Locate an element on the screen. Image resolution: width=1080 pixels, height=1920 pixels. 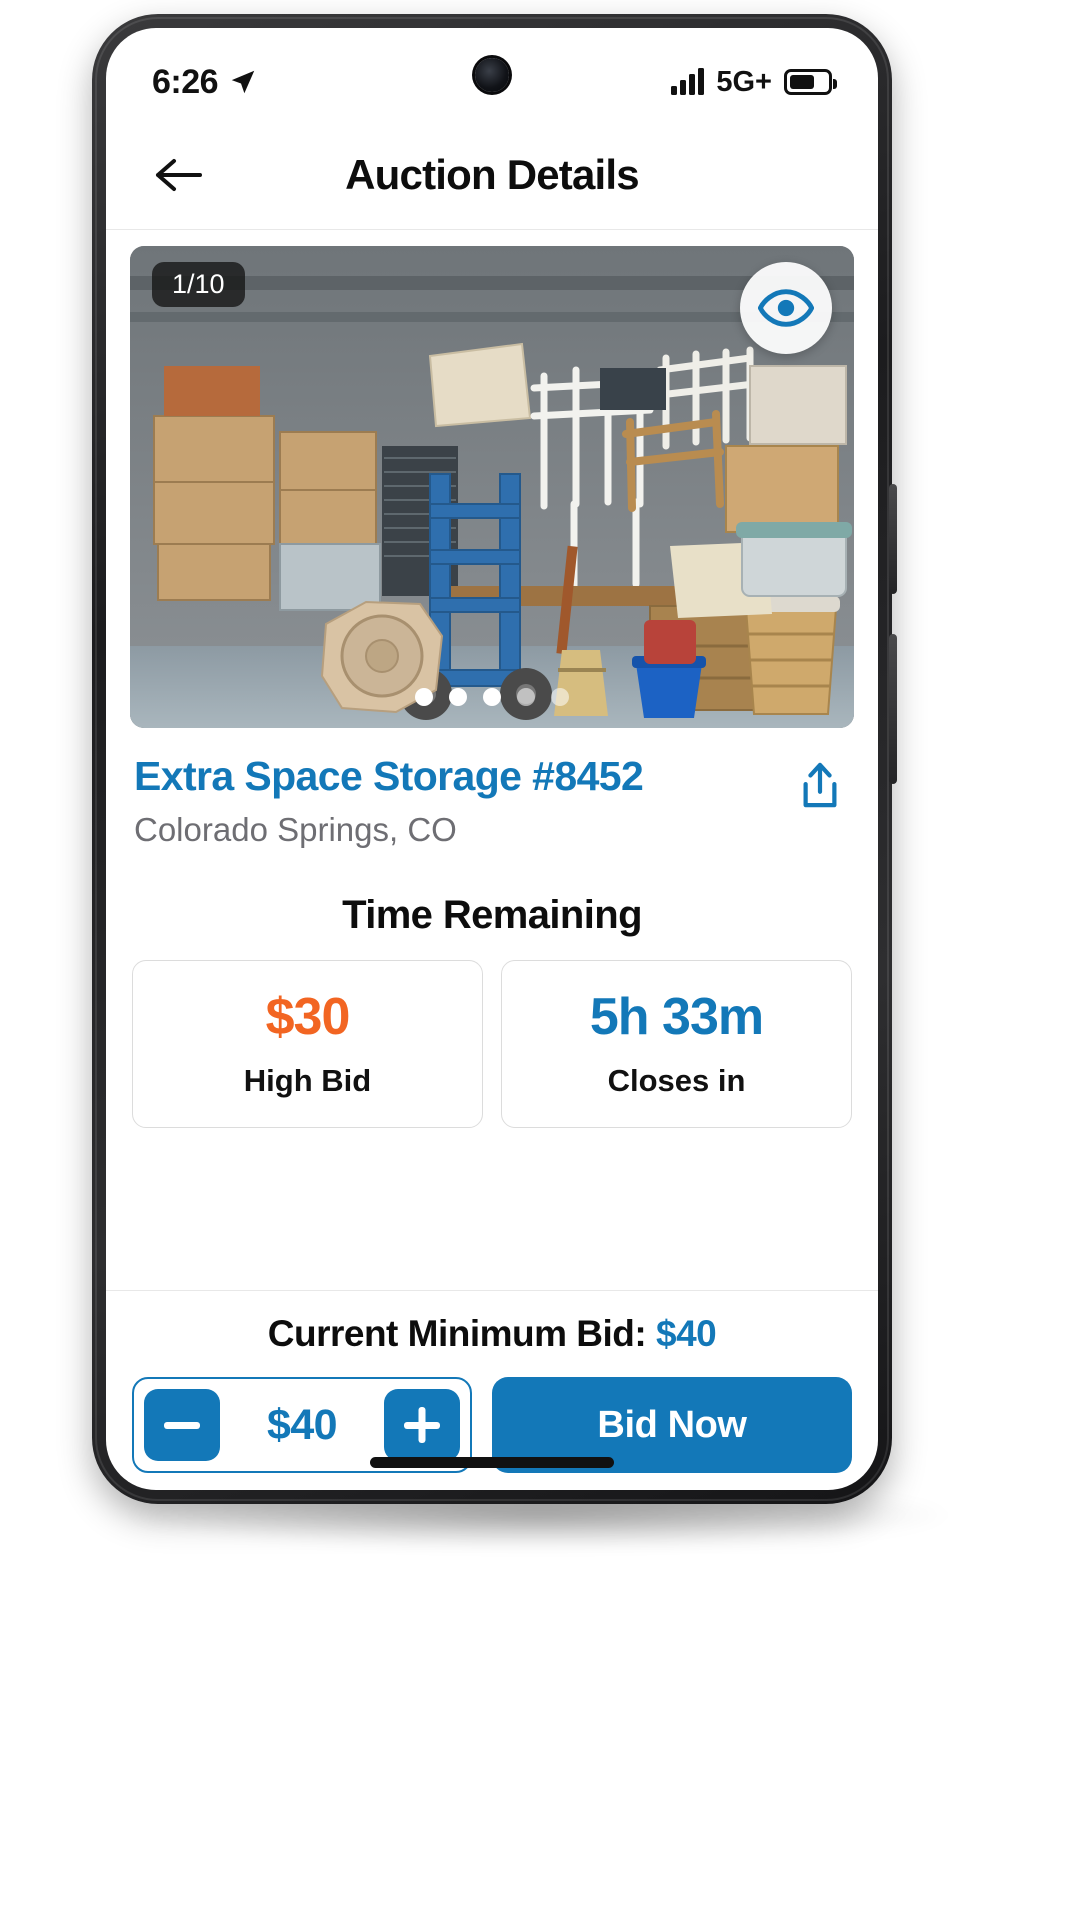
back-button is located at coordinates (178, 175).